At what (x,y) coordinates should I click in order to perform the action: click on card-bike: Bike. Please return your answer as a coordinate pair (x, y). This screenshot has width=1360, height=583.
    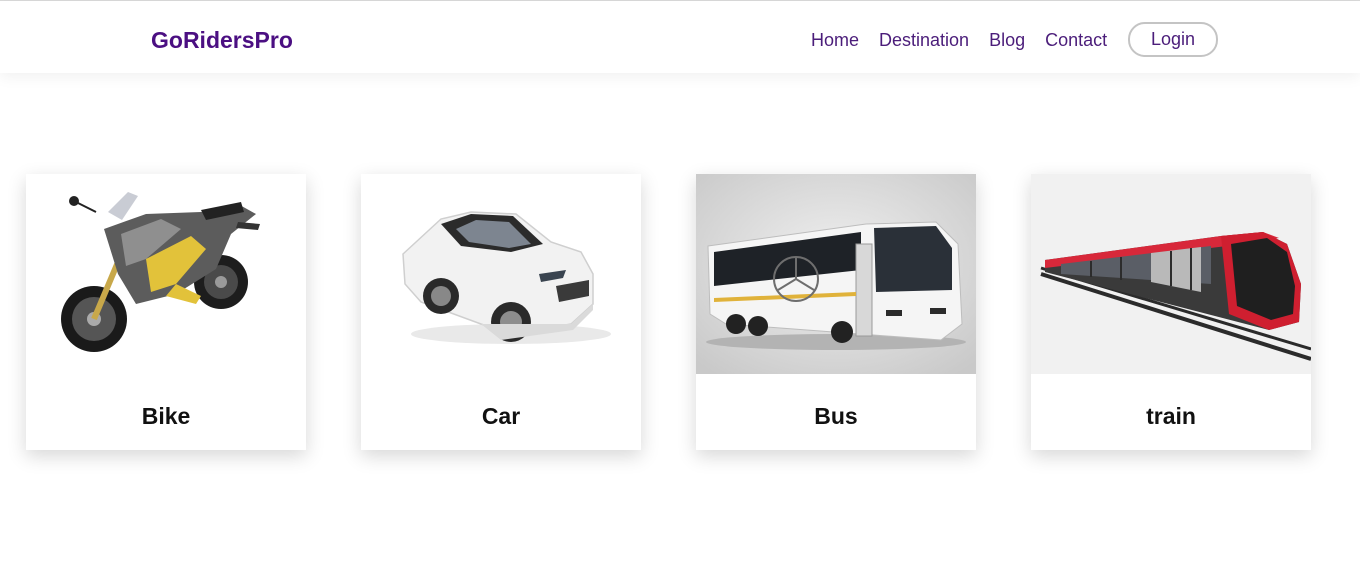
    Looking at the image, I should click on (166, 312).